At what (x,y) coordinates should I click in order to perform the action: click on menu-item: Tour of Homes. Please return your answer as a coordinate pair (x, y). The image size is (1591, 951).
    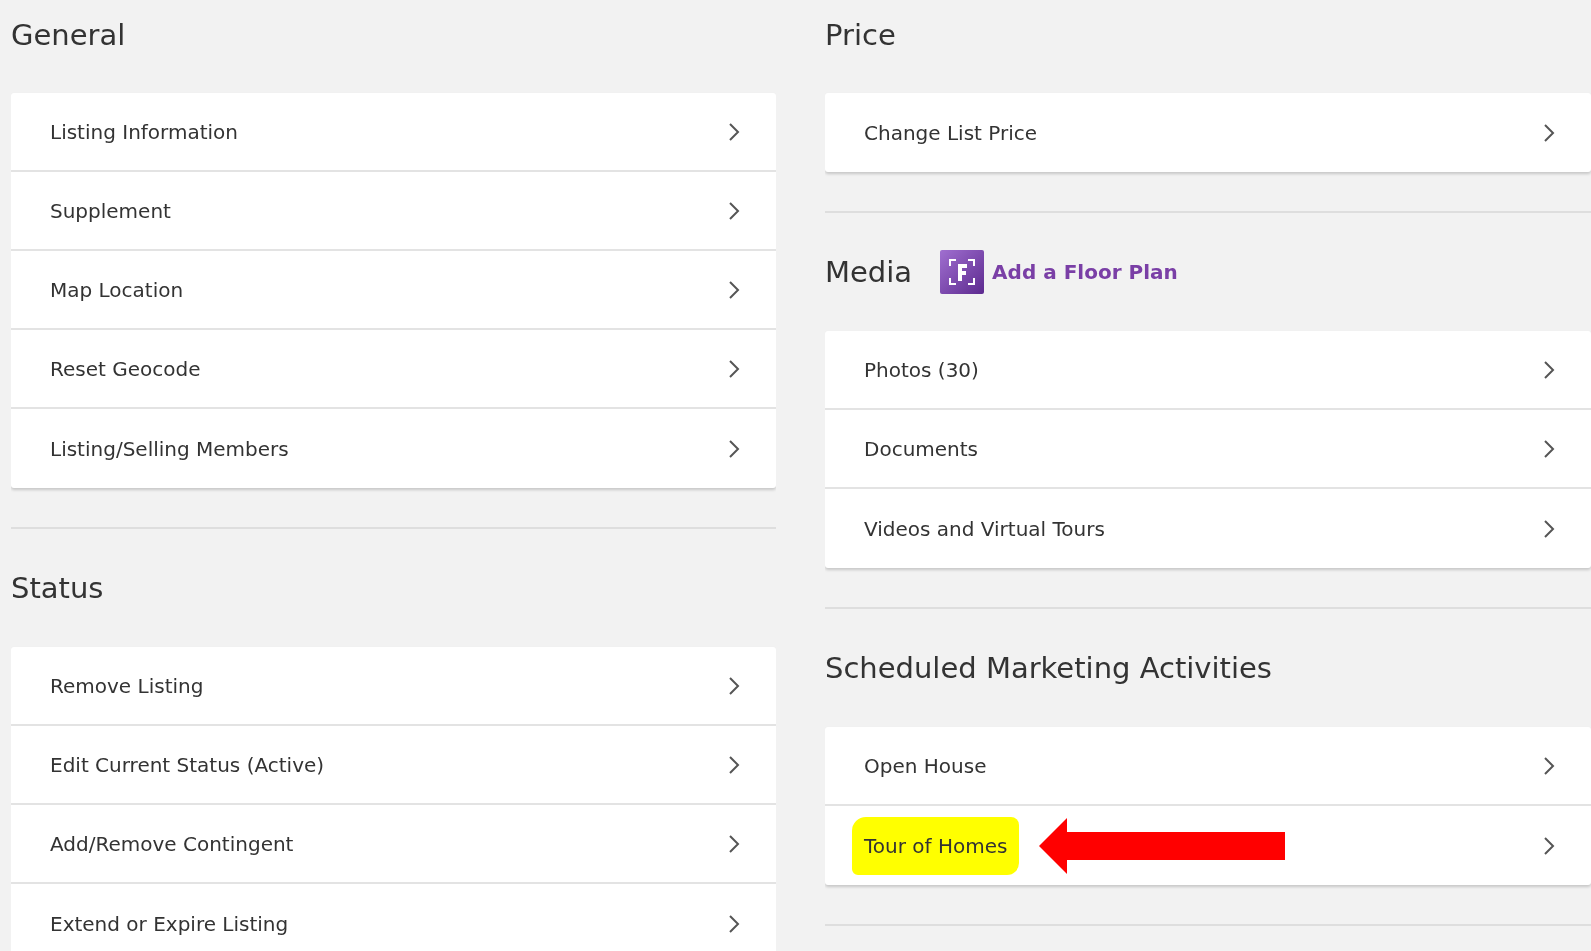
    Looking at the image, I should click on (1208, 845).